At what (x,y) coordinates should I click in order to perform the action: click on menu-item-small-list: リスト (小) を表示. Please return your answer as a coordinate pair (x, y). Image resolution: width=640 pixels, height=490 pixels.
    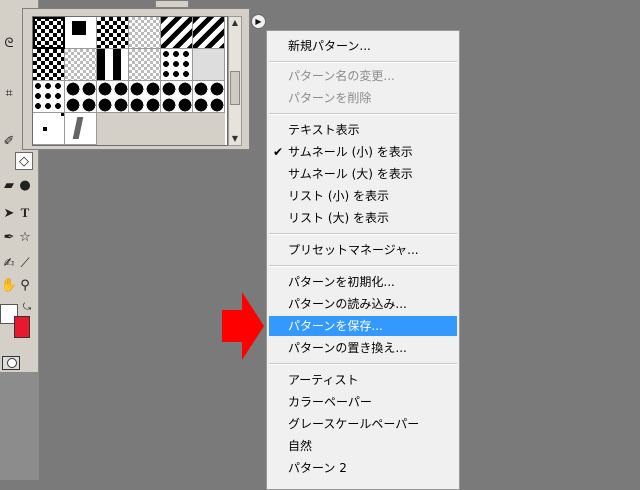
    Looking at the image, I should click on (363, 196).